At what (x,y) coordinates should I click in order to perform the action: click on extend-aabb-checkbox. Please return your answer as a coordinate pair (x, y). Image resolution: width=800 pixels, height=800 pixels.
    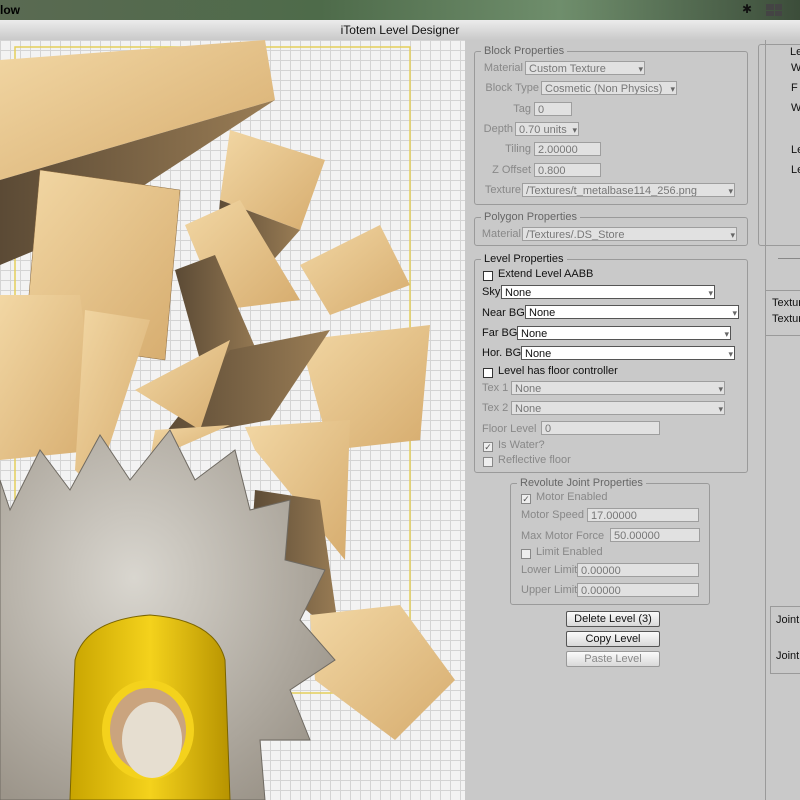
    Looking at the image, I should click on (488, 276).